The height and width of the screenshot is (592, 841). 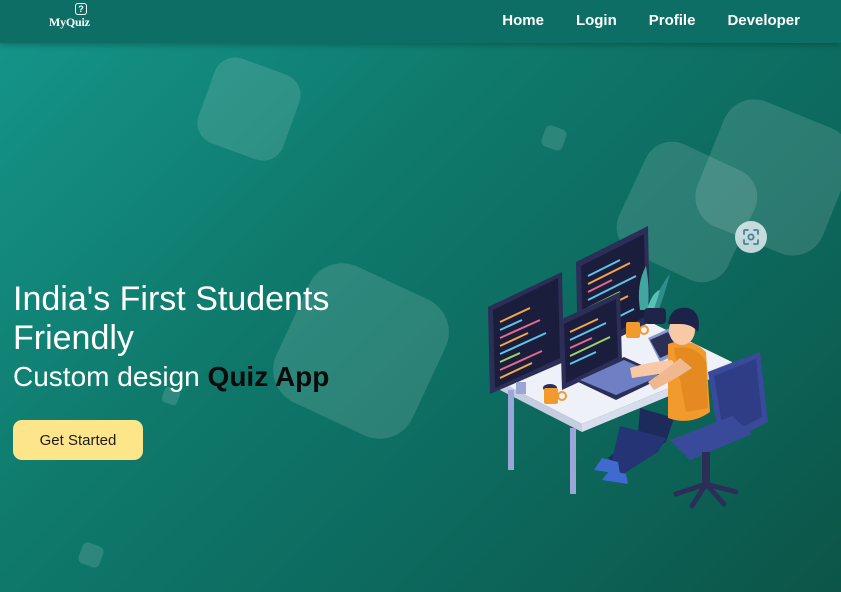 I want to click on hero-title: India's First Students Friendly, so click(x=171, y=318).